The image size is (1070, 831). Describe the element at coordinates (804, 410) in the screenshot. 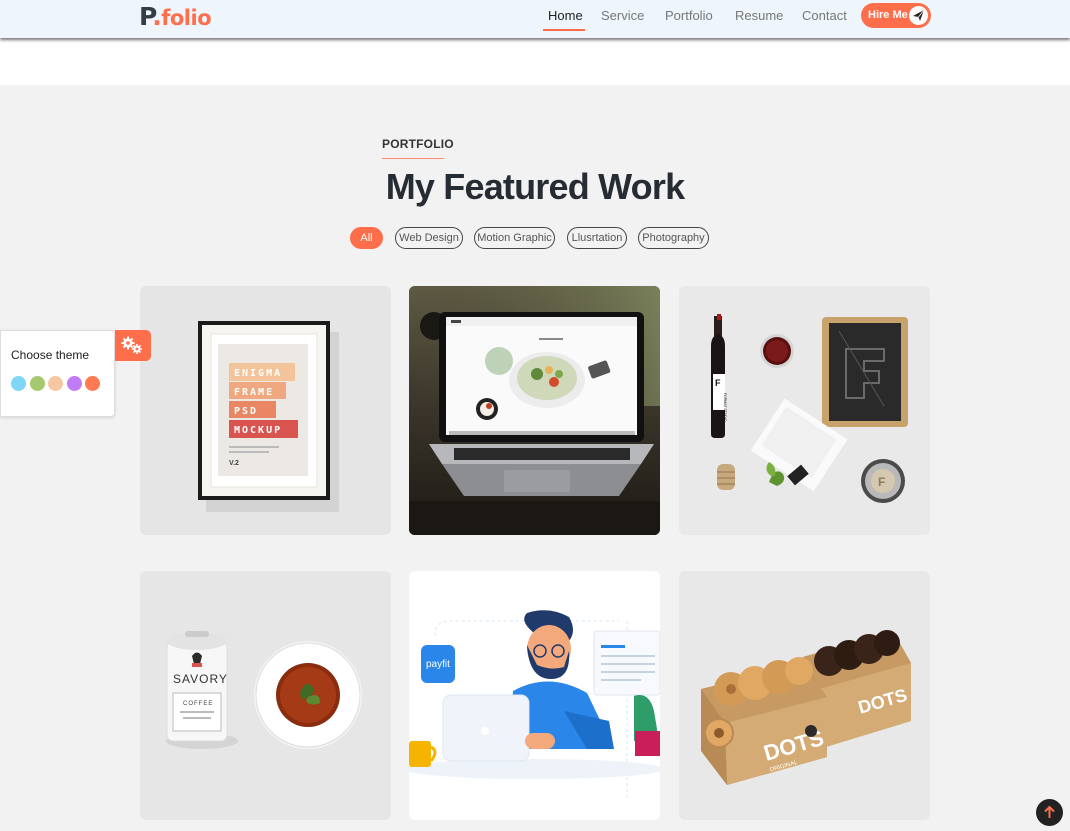

I see `portfolio-item-wine-branding: F FORMAT STUDIO F` at that location.